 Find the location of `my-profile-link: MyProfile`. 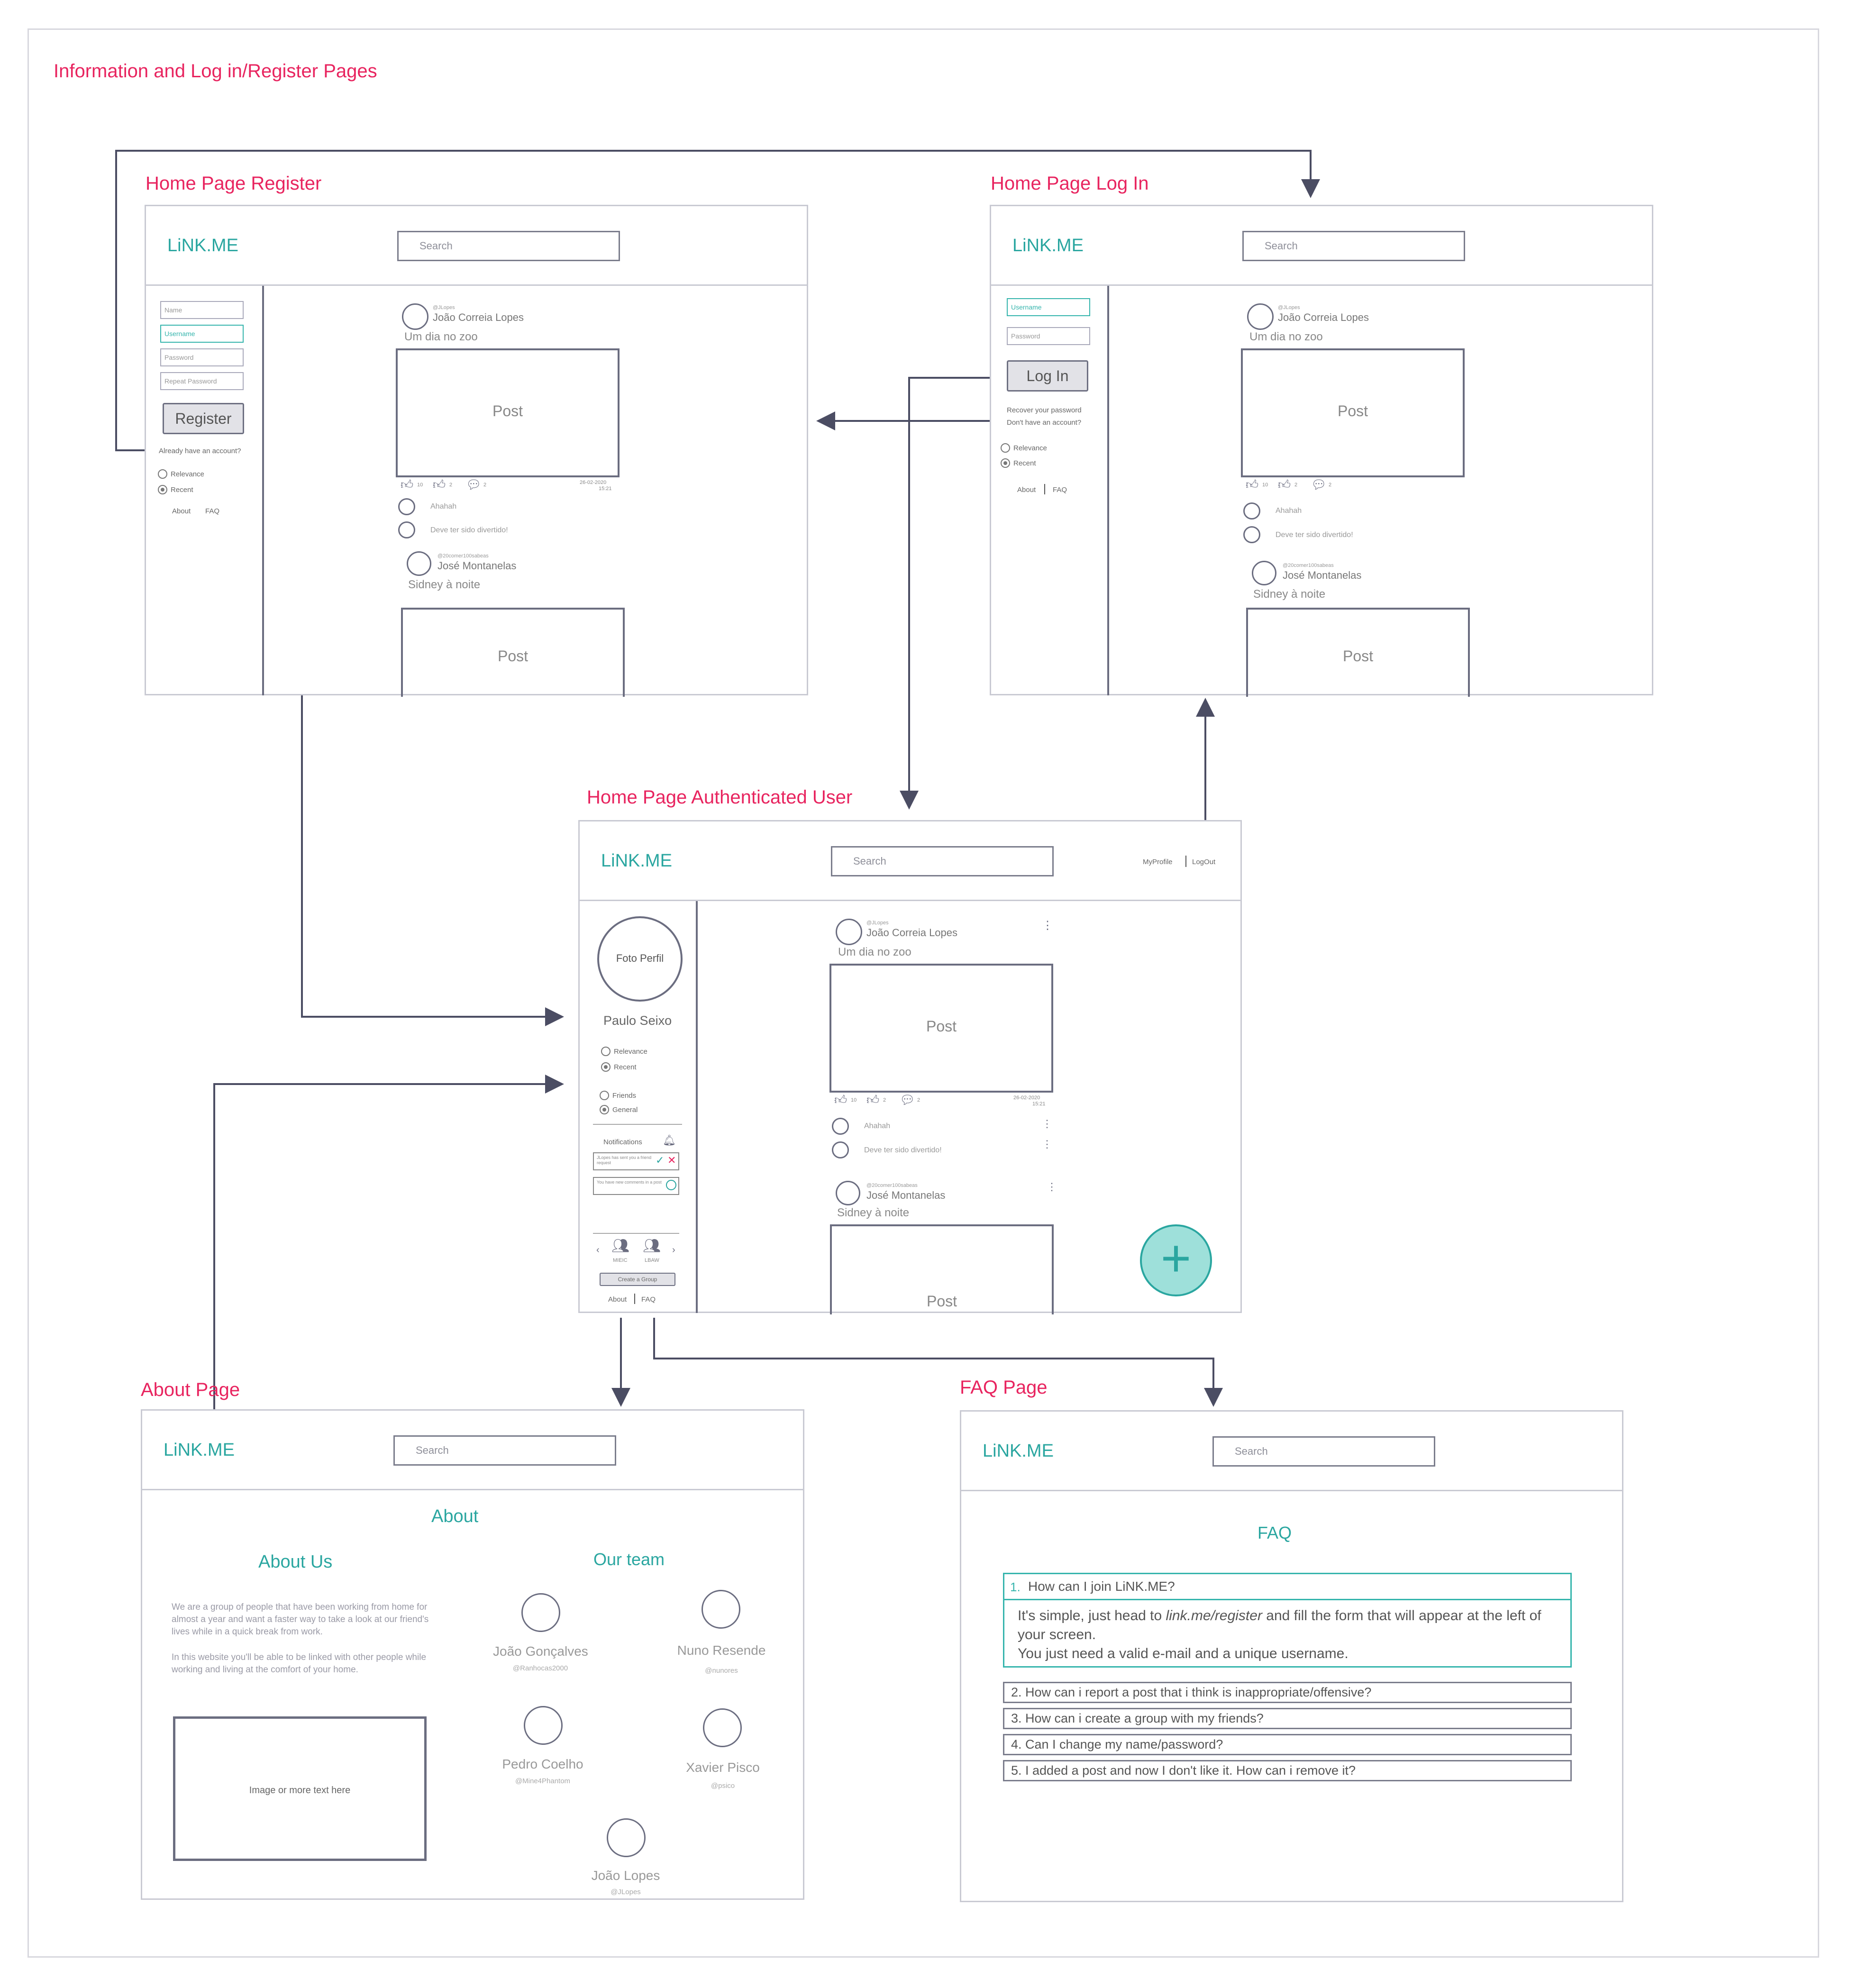

my-profile-link: MyProfile is located at coordinates (1158, 862).